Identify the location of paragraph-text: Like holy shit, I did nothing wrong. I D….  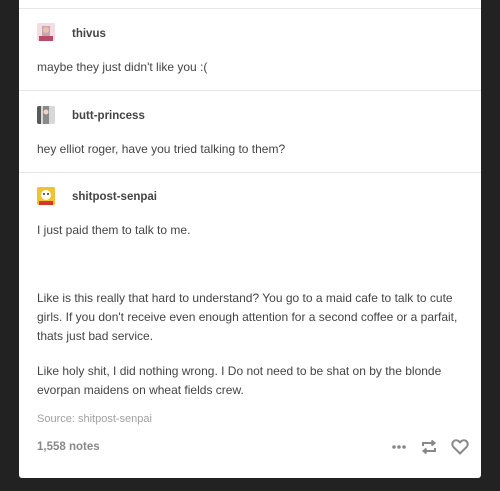
(239, 380).